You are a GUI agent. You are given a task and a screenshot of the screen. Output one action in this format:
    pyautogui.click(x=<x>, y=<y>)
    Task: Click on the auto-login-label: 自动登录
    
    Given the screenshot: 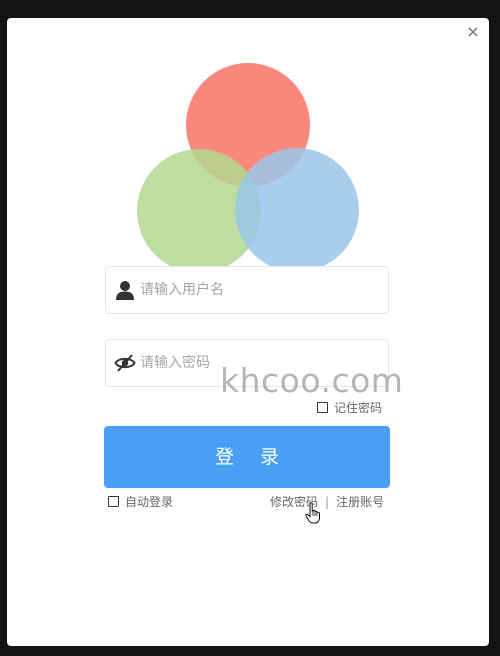 What is the action you would take?
    pyautogui.click(x=149, y=502)
    